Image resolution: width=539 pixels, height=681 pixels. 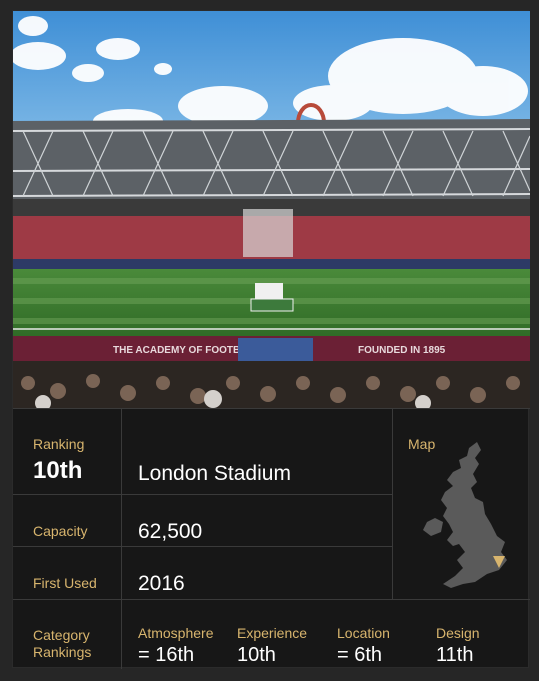 What do you see at coordinates (61, 635) in the screenshot?
I see `category-rankings-label-line1: Category` at bounding box center [61, 635].